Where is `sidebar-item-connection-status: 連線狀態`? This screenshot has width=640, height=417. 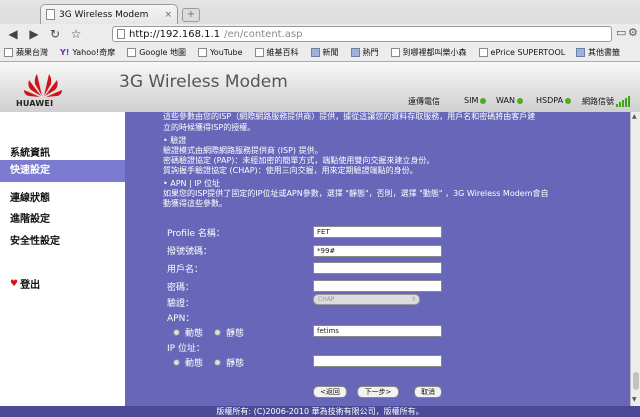 sidebar-item-connection-status: 連線狀態 is located at coordinates (30, 196).